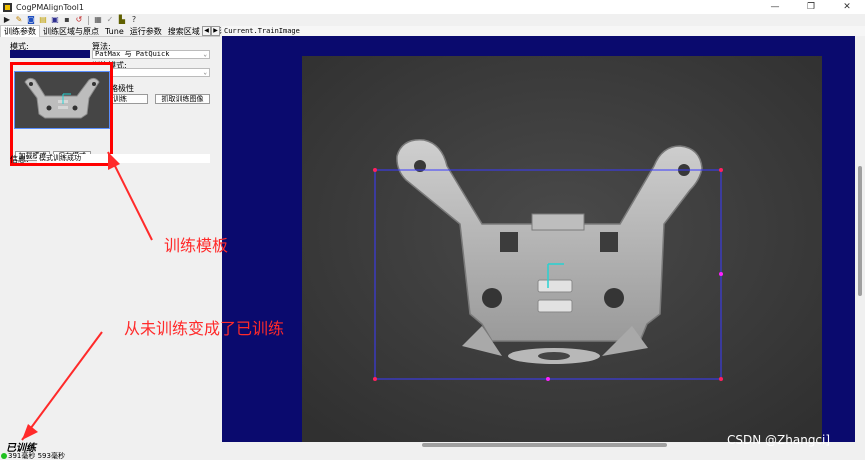 This screenshot has height=460, width=865. Describe the element at coordinates (182, 99) in the screenshot. I see `grab-train-image-button: 抓取训练图像` at that location.